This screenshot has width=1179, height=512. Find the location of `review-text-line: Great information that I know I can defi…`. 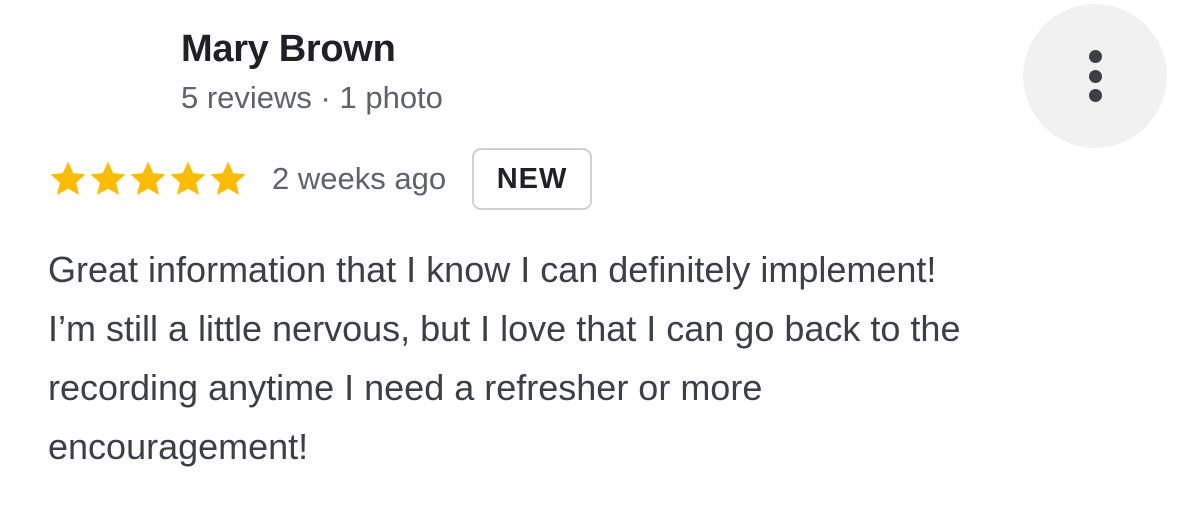

review-text-line: Great information that I know I can defi… is located at coordinates (492, 269).